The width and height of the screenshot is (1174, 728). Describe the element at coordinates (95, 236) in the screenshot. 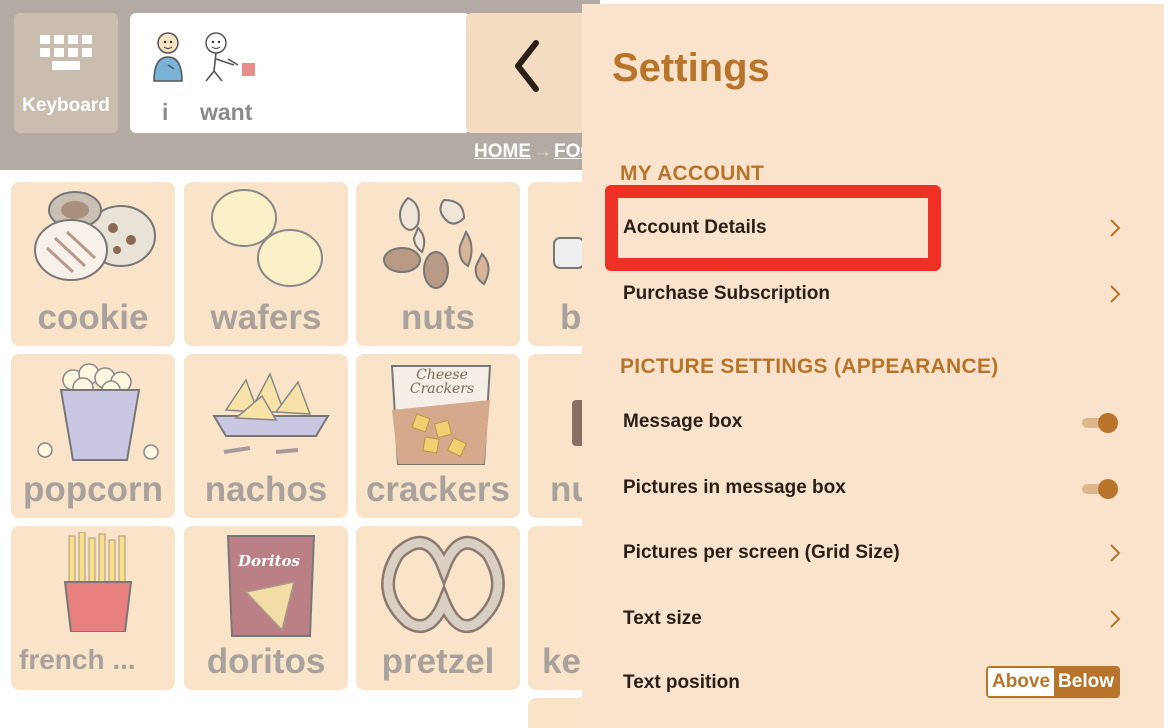

I see `cookie-icon` at that location.